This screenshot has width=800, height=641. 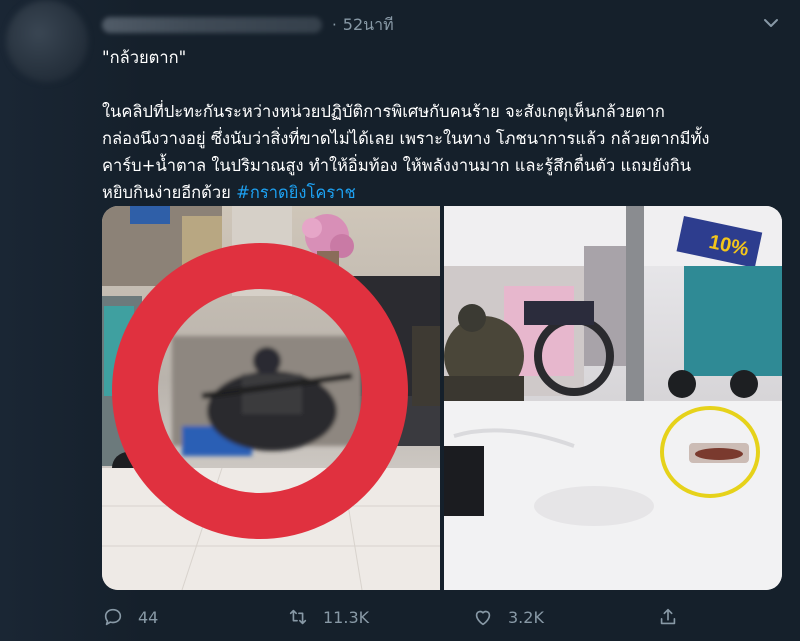 I want to click on author-name-blurred, so click(x=212, y=25).